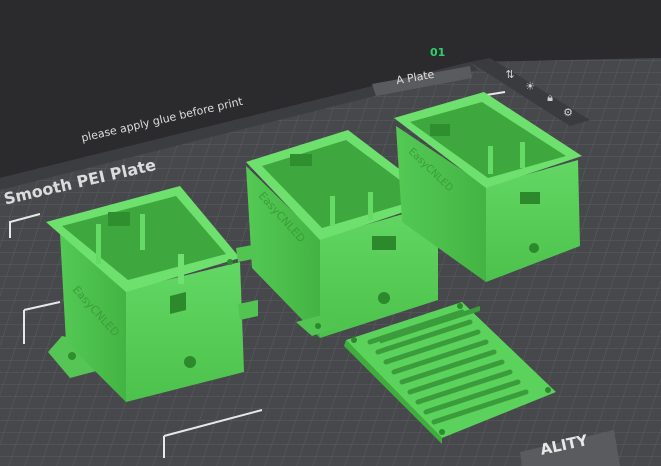  What do you see at coordinates (550, 98) in the screenshot?
I see `lock-icon: 🔒︎` at bounding box center [550, 98].